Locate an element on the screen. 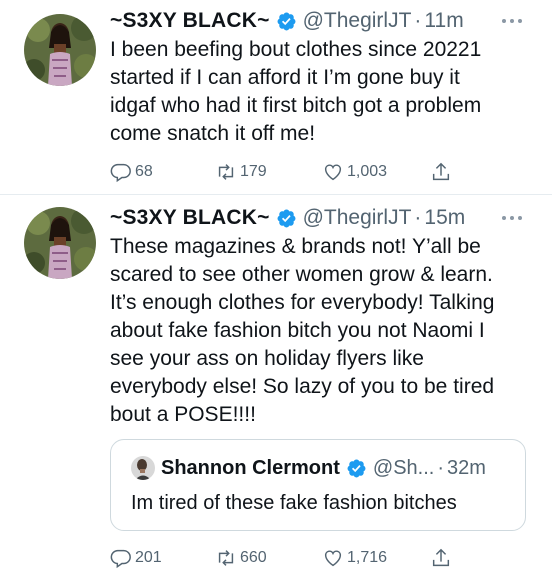 The width and height of the screenshot is (552, 578). reply-count: 68 is located at coordinates (144, 171).